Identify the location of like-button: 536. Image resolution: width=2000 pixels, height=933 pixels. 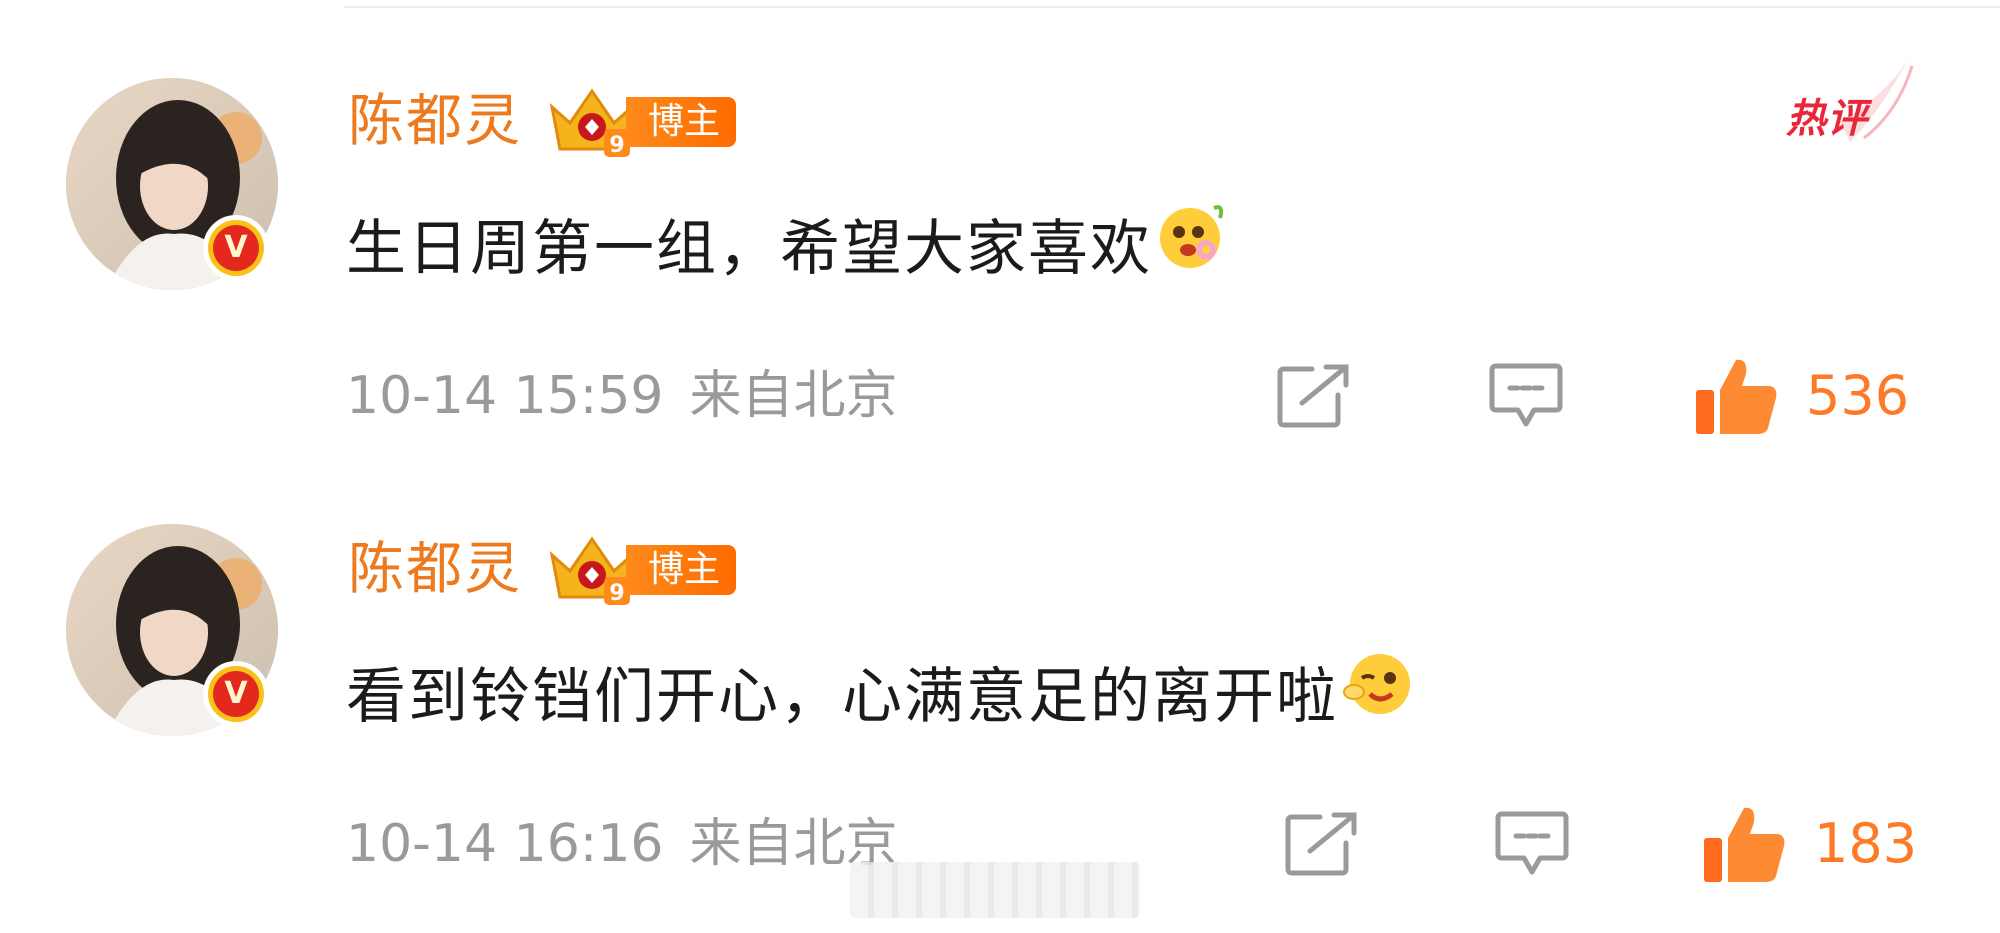
(1800, 396).